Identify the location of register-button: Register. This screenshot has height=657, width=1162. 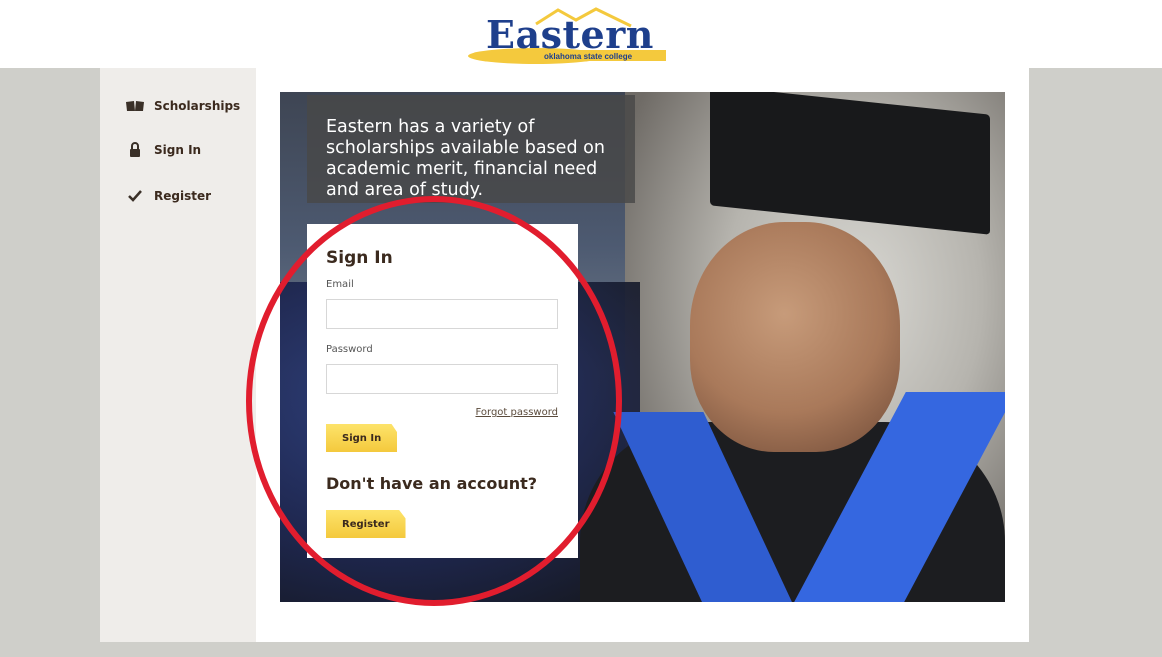
(366, 524).